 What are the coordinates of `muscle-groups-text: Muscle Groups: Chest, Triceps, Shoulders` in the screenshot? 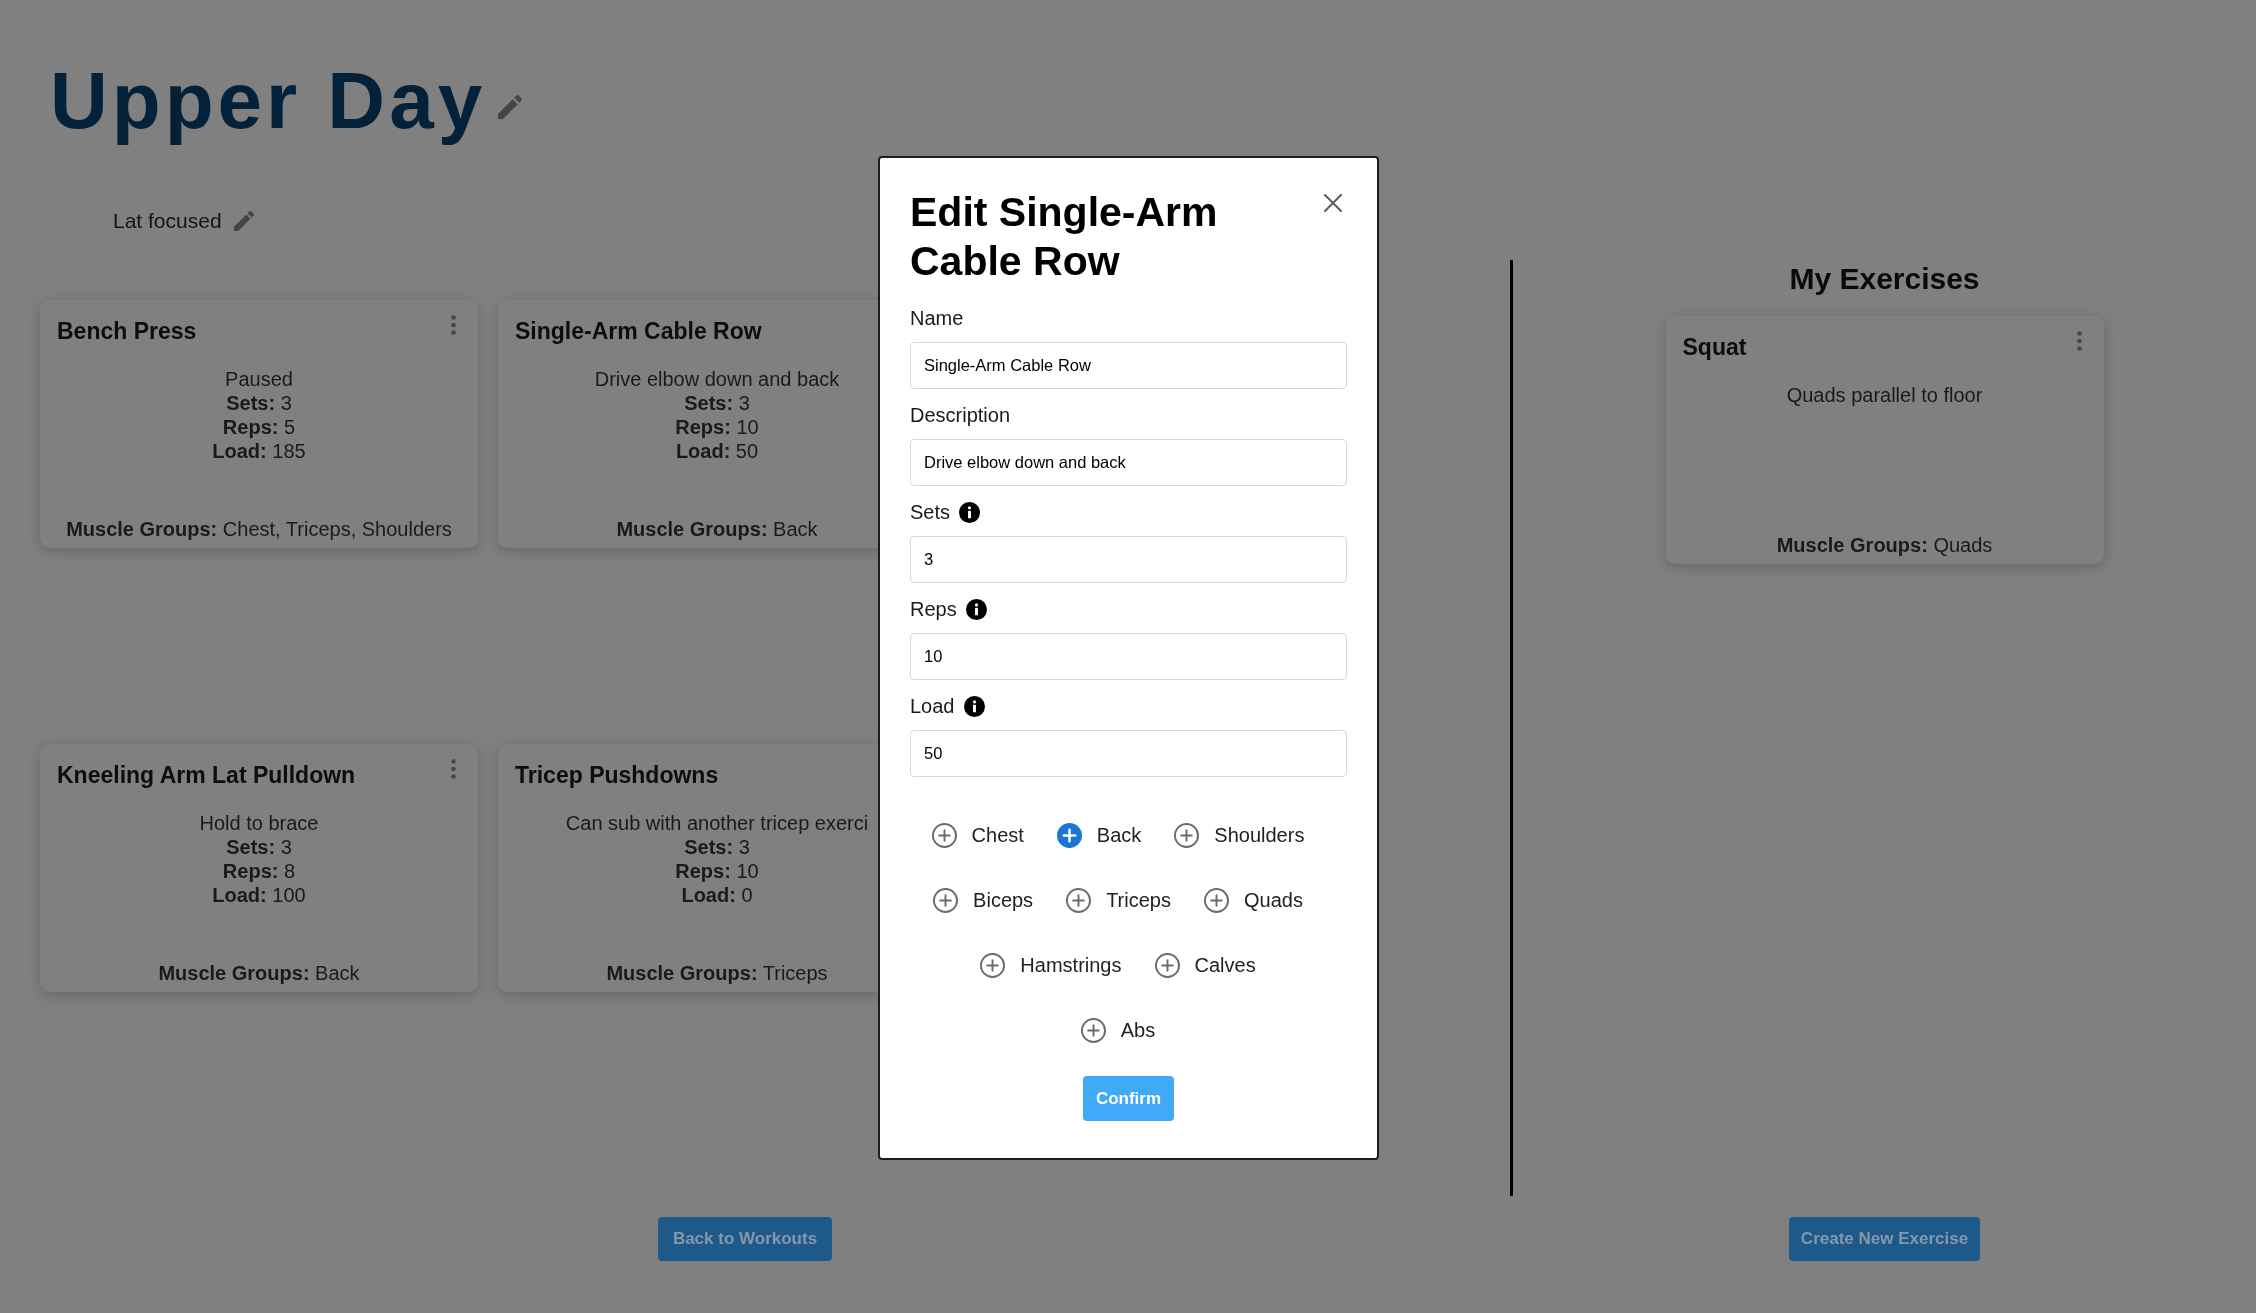 It's located at (259, 529).